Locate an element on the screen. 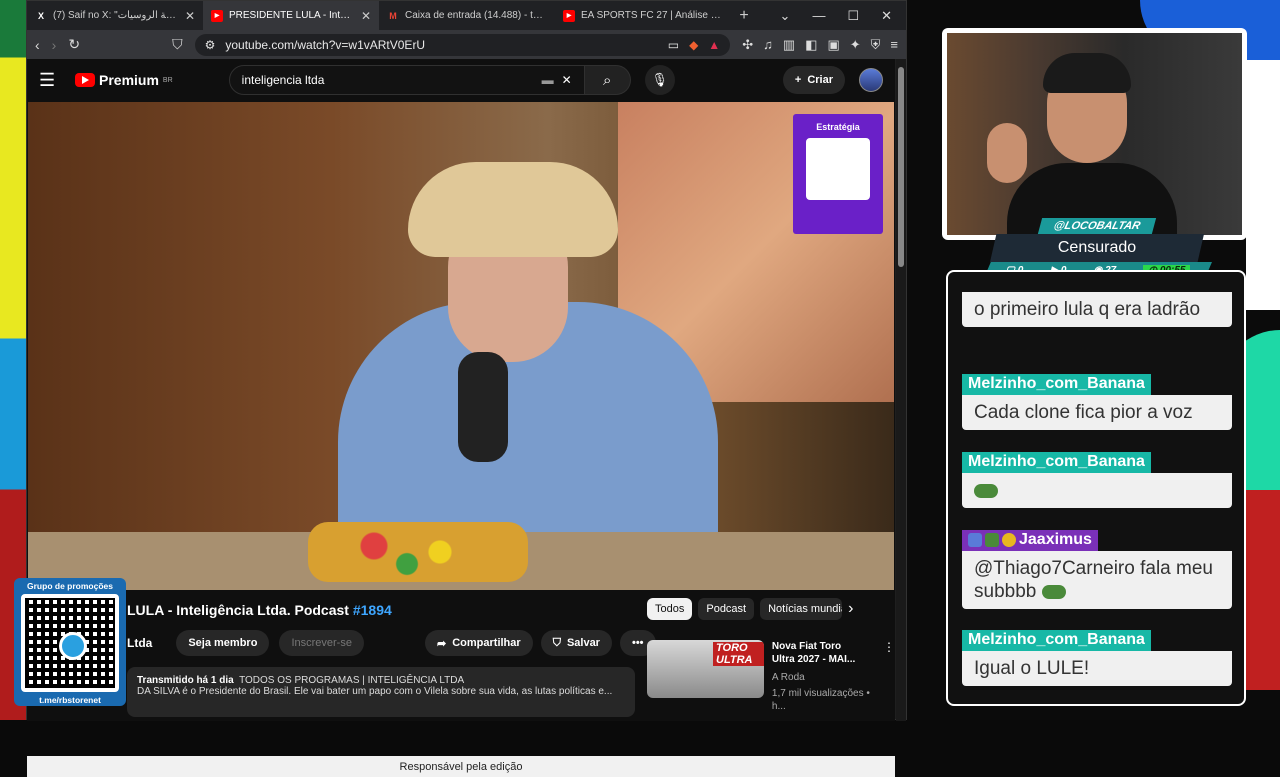 The width and height of the screenshot is (1280, 777). streamer-hand is located at coordinates (1007, 153).